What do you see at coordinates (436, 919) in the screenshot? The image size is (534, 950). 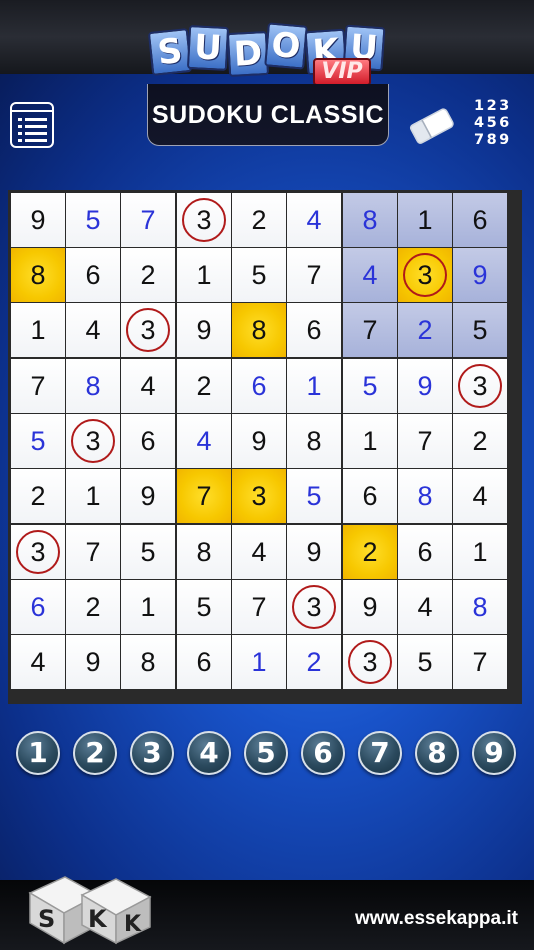 I see `website-link: www.essekappa.it` at bounding box center [436, 919].